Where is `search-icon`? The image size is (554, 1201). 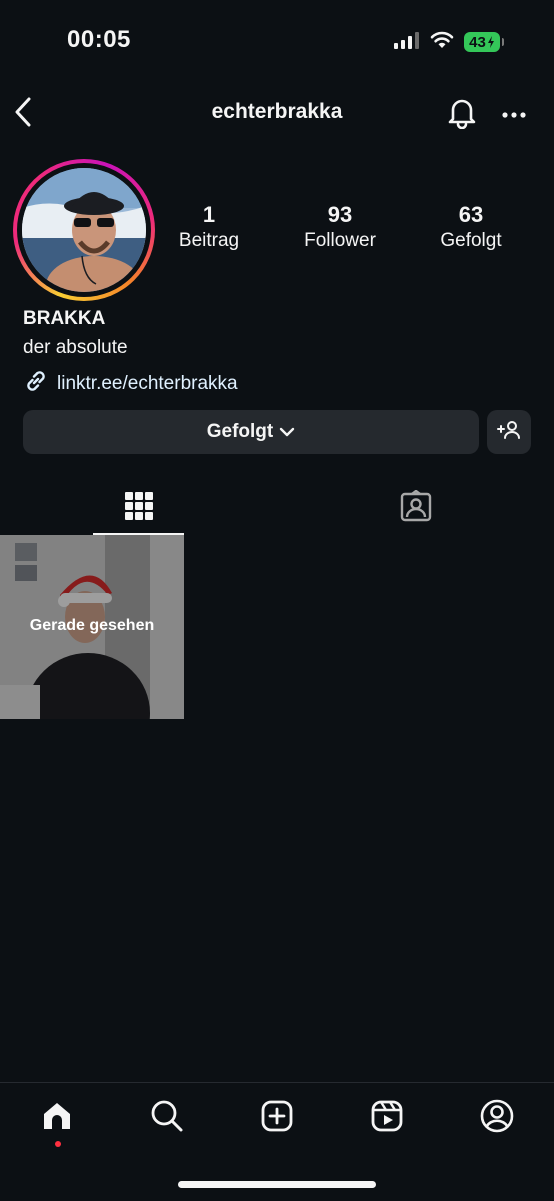
search-icon is located at coordinates (167, 1118).